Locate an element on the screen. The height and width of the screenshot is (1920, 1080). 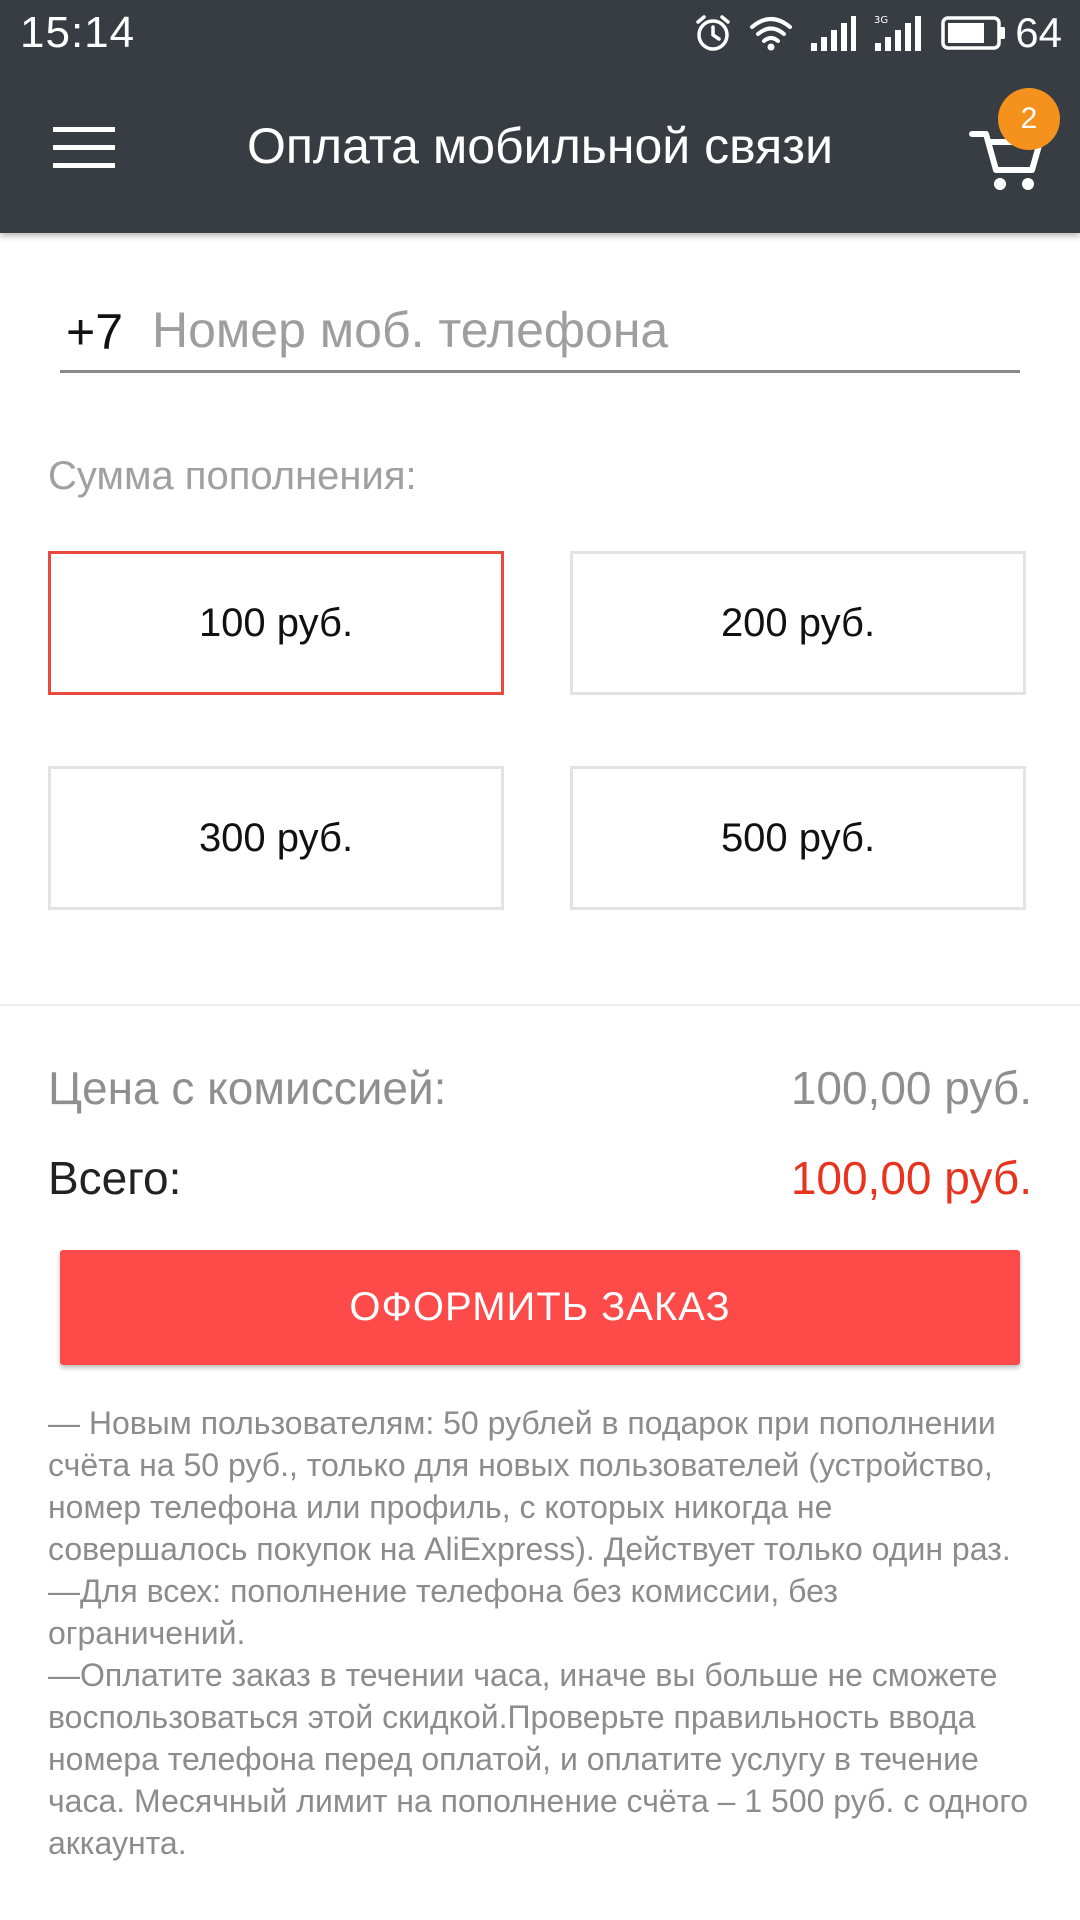
price-with-commission-row: Цена с комиссией: 100,00 руб. is located at coordinates (540, 1088).